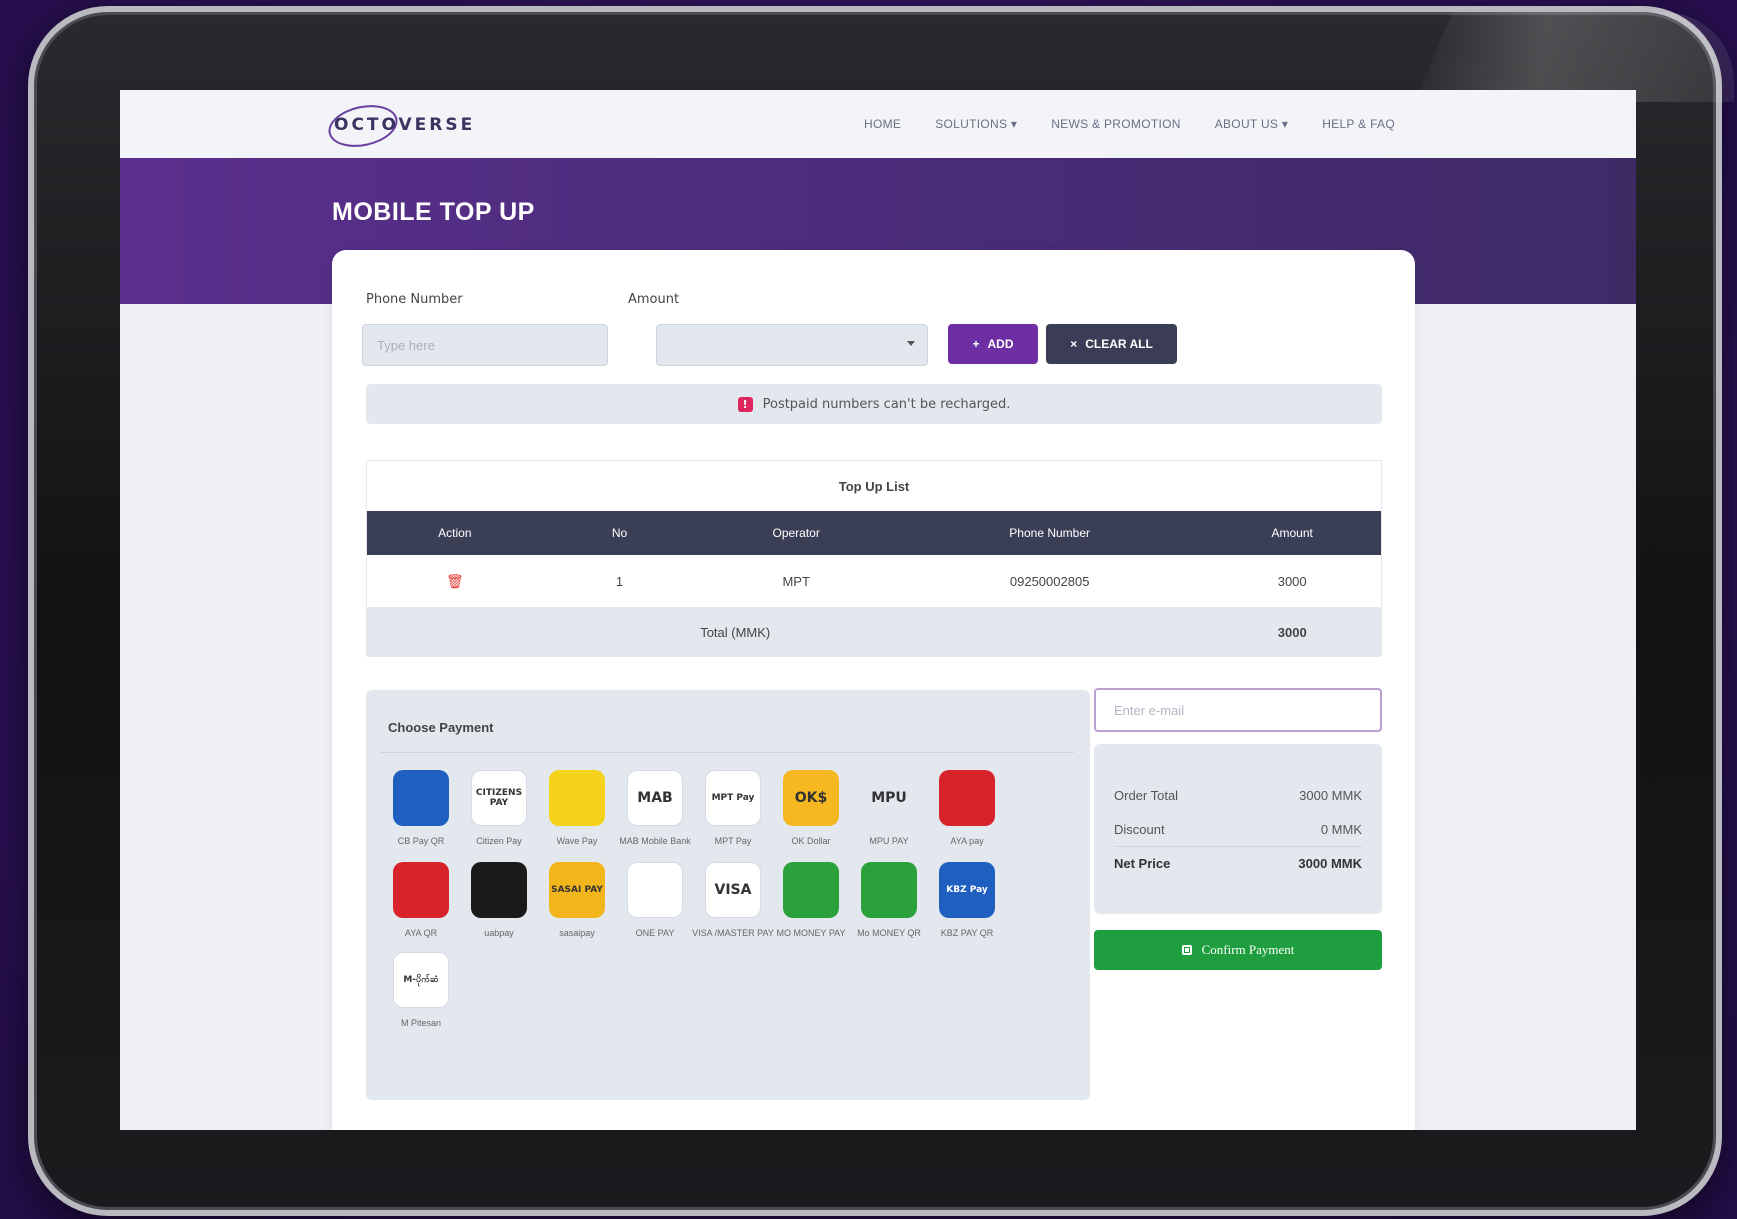 The image size is (1737, 1219). Describe the element at coordinates (889, 841) in the screenshot. I see `payment-method-label: MPU PAY` at that location.